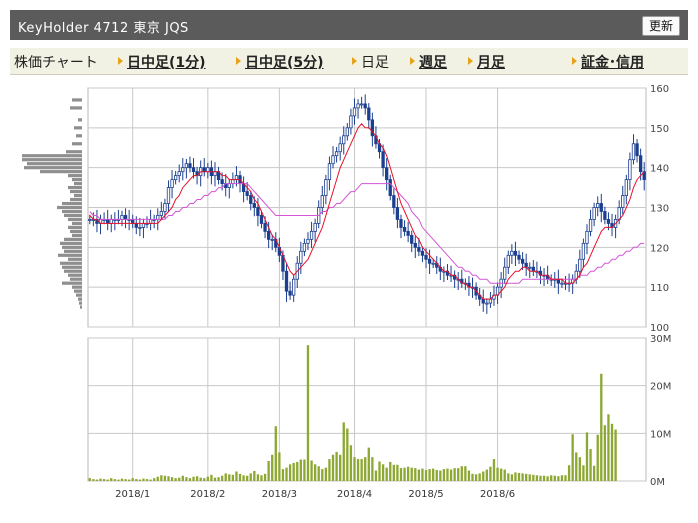 The image size is (698, 523). Describe the element at coordinates (132, 494) in the screenshot. I see `x-axis-label: 2018/1` at that location.